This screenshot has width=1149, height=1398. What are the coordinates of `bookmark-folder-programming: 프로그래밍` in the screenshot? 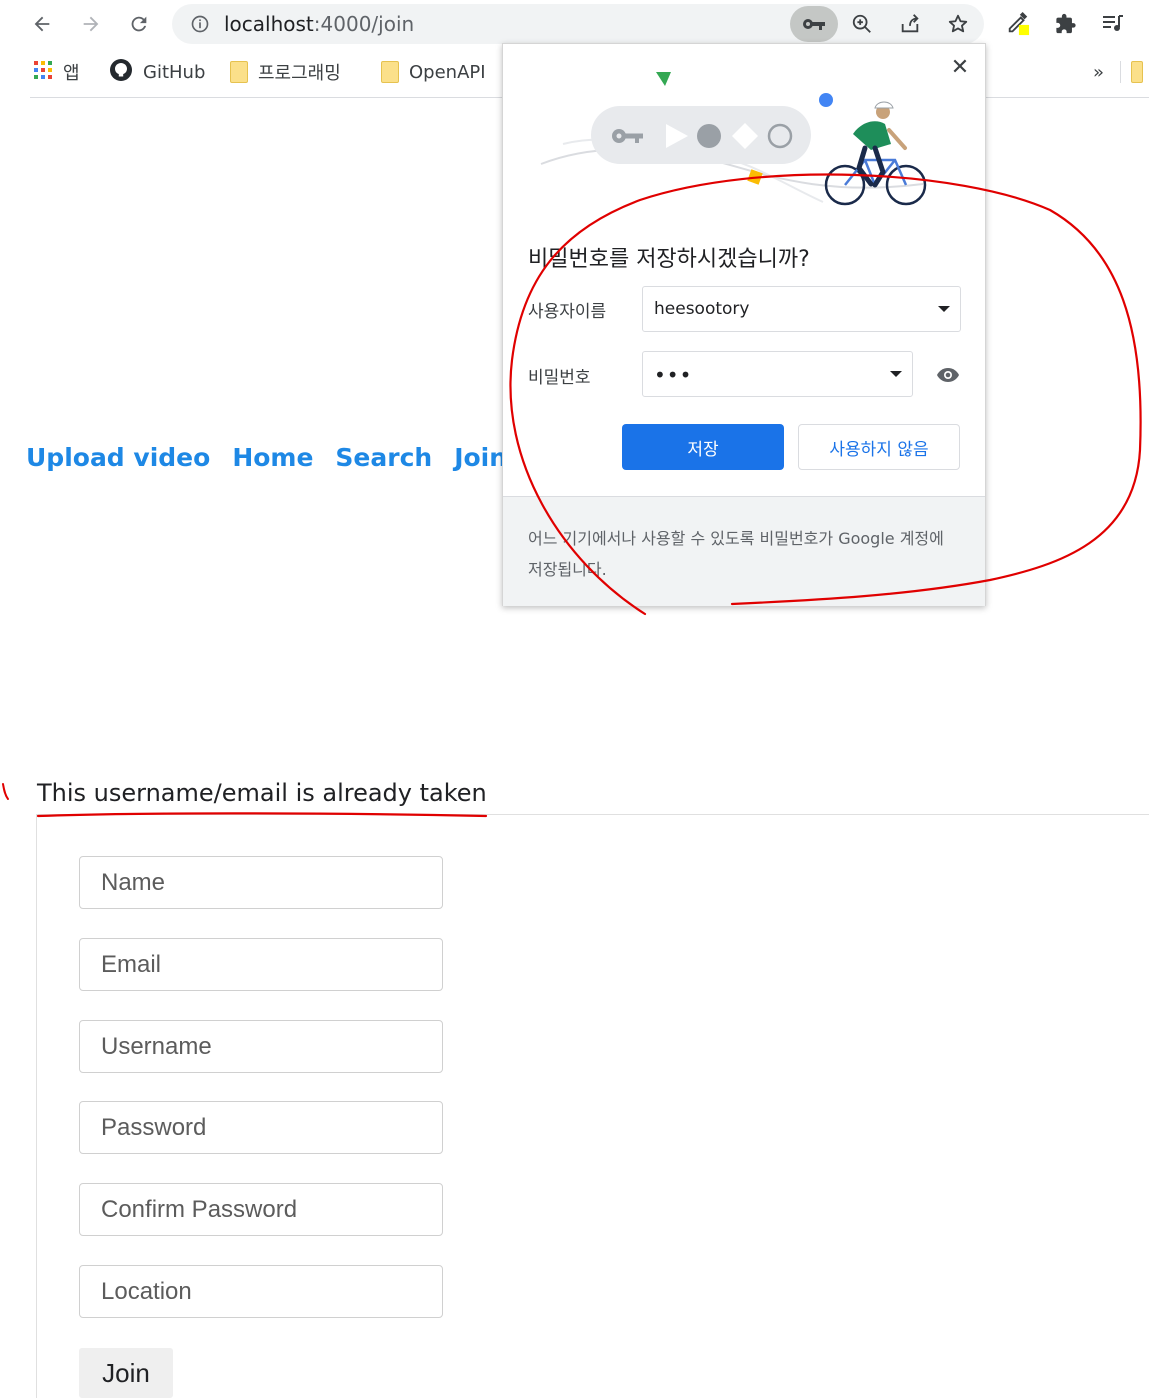 It's located at (285, 72).